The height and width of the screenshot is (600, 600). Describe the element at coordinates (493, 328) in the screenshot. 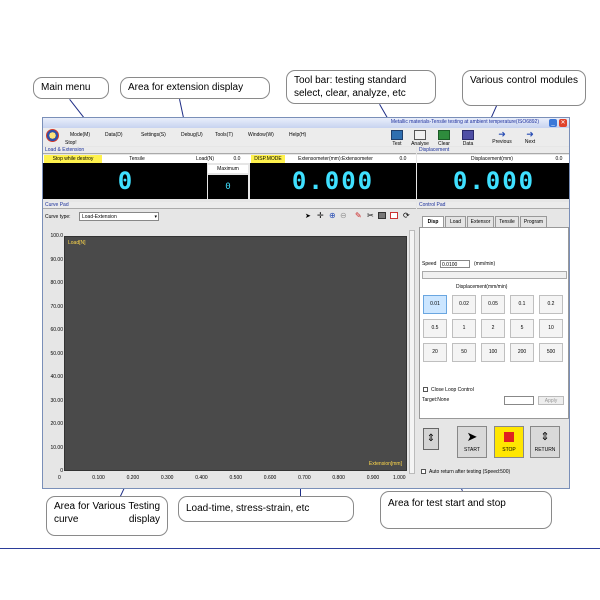

I see `speed-button: 2` at that location.